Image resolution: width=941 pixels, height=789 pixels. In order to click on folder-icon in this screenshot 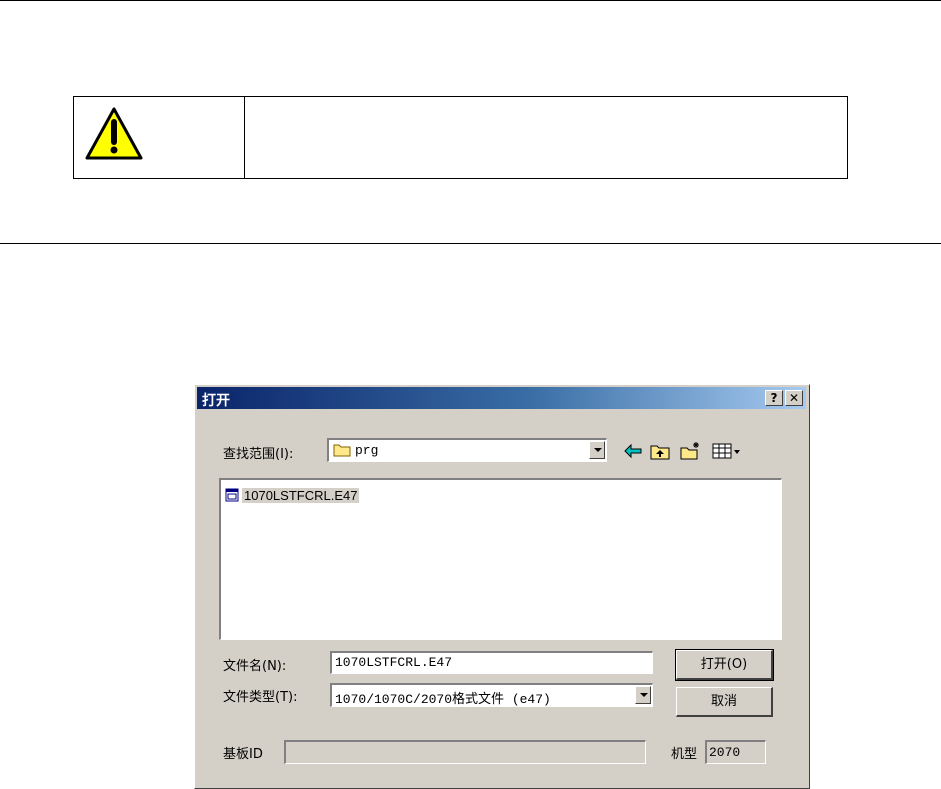, I will do `click(342, 450)`.